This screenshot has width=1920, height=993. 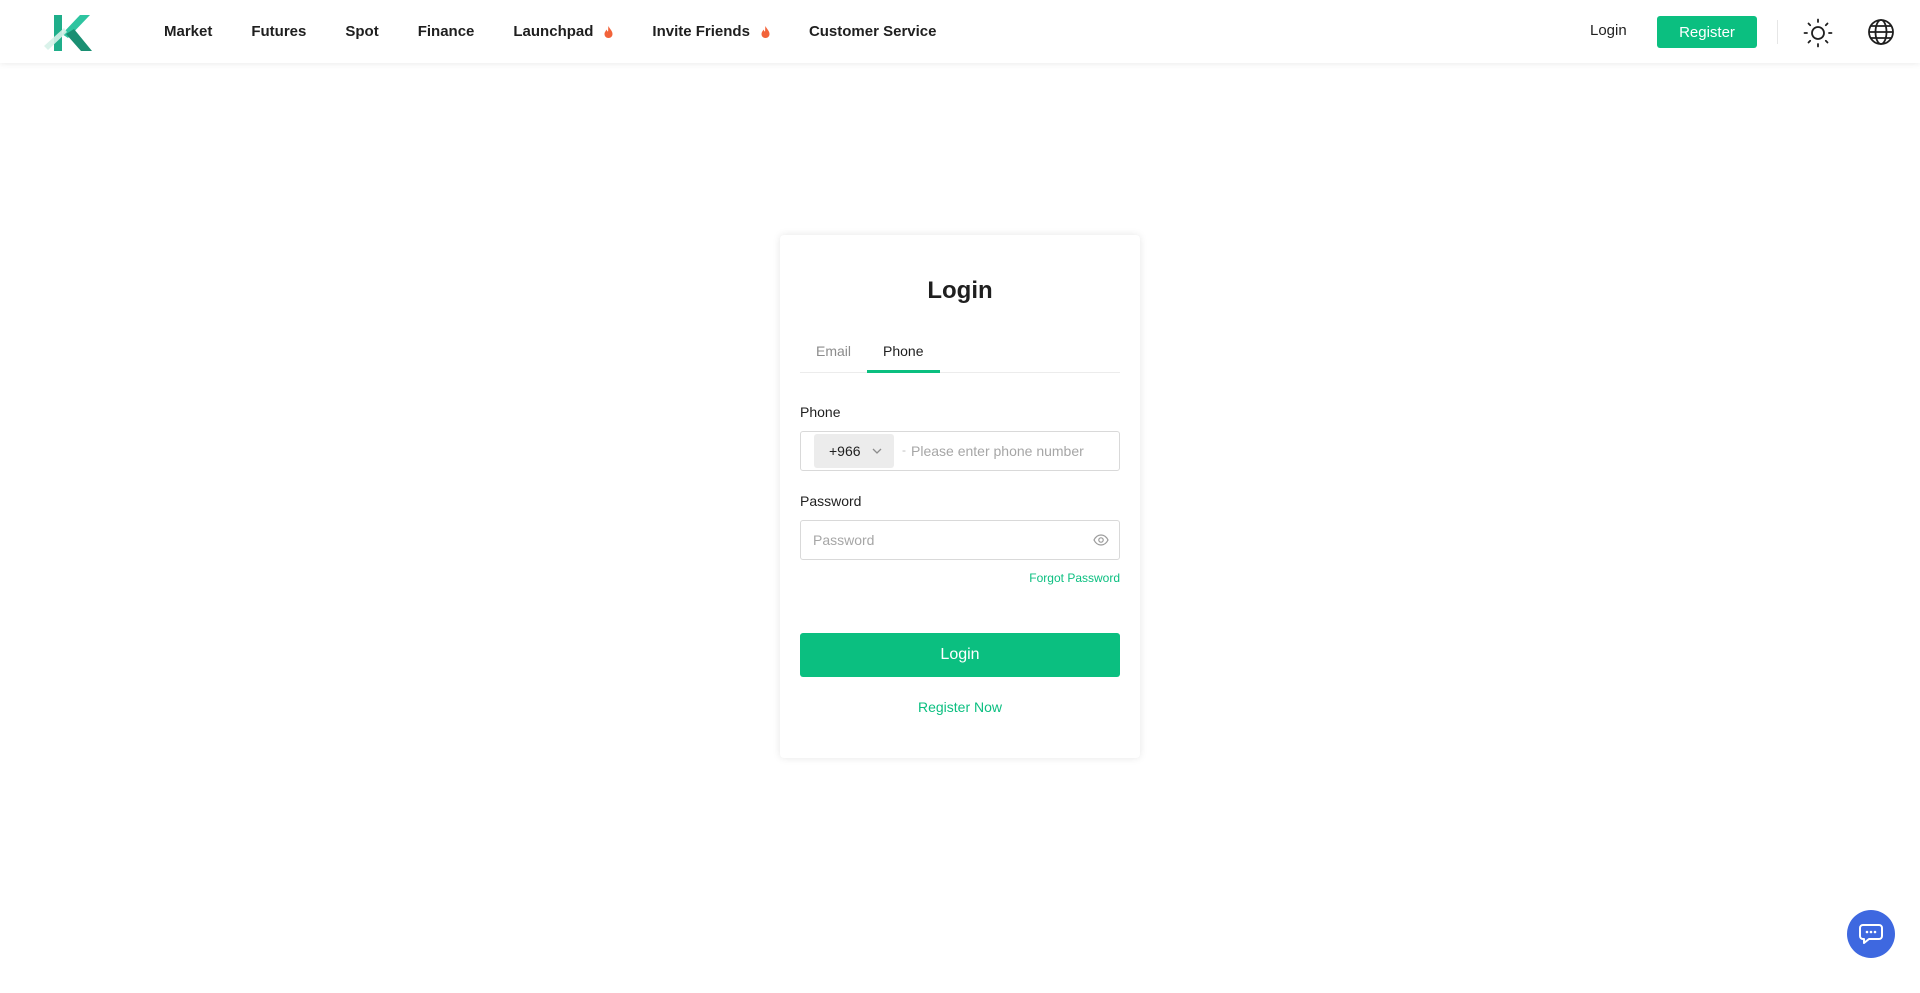 What do you see at coordinates (960, 707) in the screenshot?
I see `register-now-link: Register Now` at bounding box center [960, 707].